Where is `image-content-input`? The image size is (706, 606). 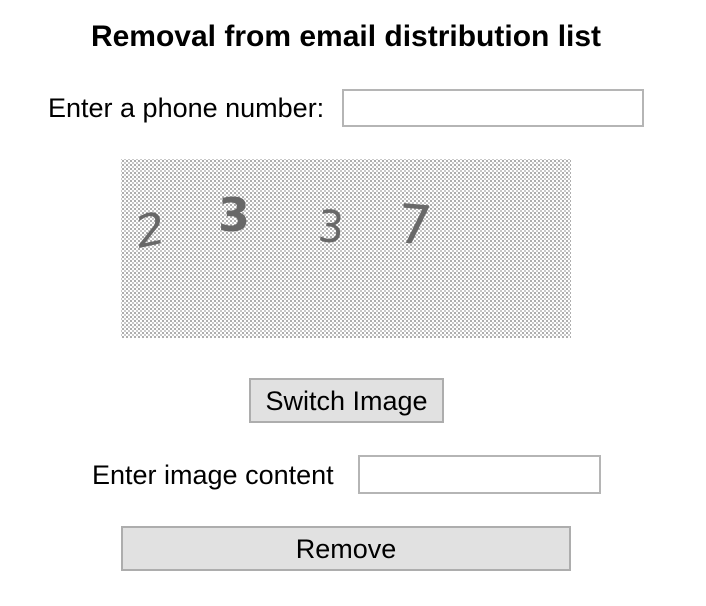
image-content-input is located at coordinates (479, 474).